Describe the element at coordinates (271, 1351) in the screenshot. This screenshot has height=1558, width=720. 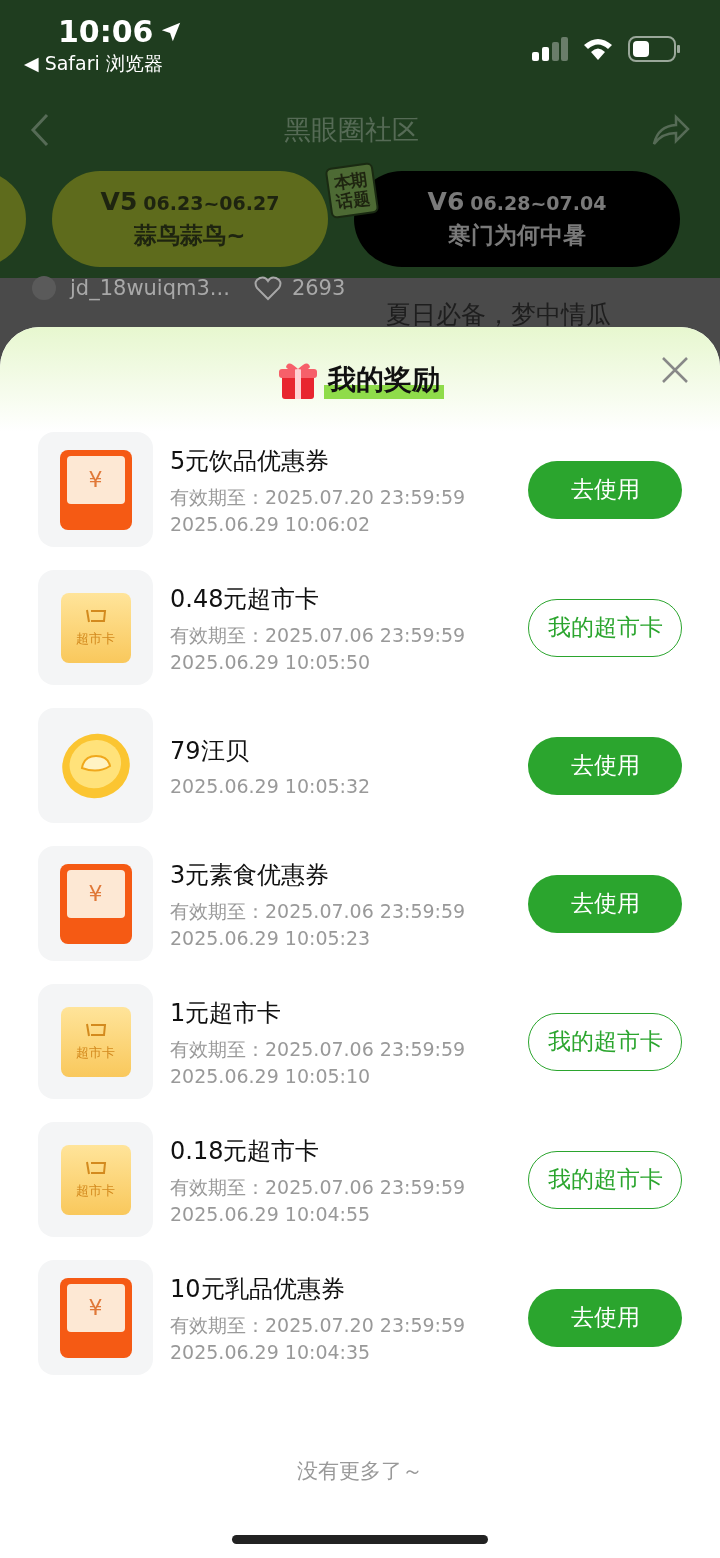
I see `reward-time: 2025.06.29 10:04:35` at that location.